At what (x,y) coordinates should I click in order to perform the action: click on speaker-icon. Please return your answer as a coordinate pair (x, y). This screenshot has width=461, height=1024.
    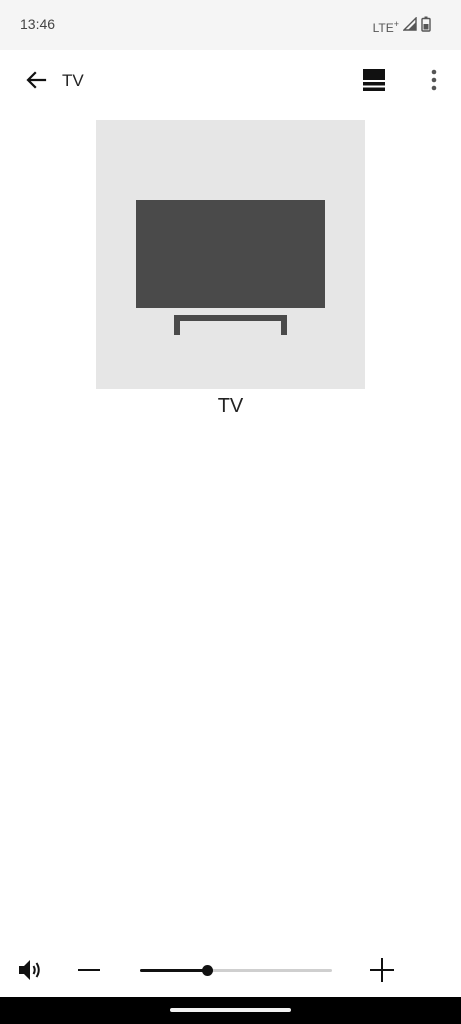
    Looking at the image, I should click on (31, 972).